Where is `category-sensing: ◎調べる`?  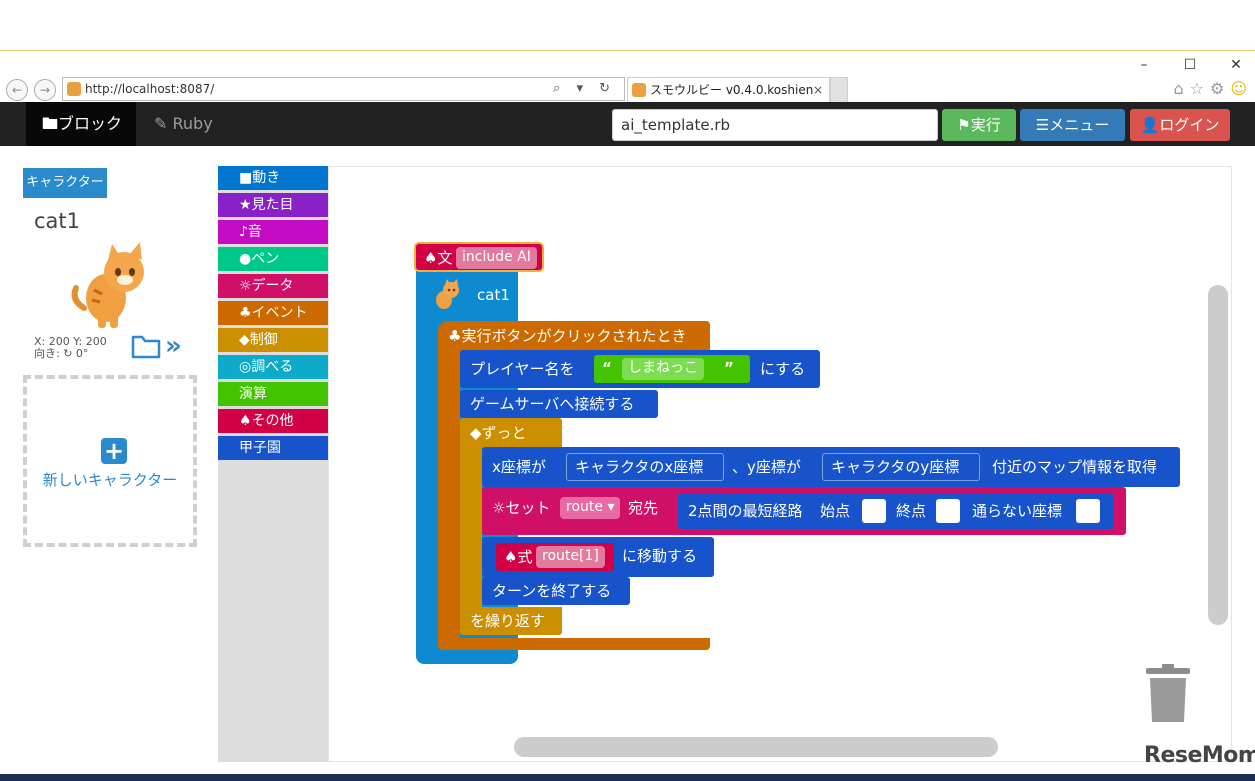
category-sensing: ◎調べる is located at coordinates (273, 367).